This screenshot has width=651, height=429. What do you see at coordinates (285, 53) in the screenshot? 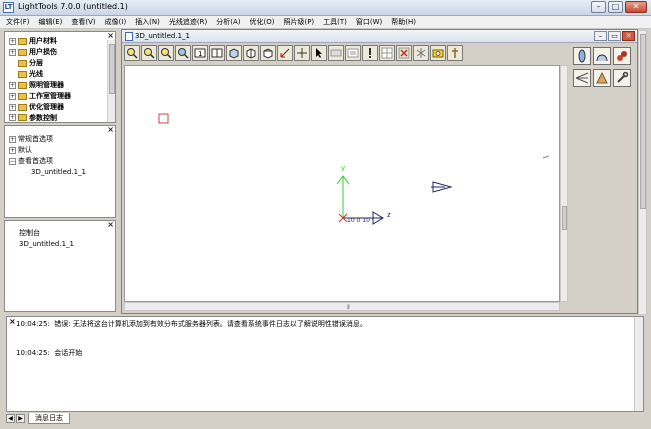
I see `rotate-icon` at bounding box center [285, 53].